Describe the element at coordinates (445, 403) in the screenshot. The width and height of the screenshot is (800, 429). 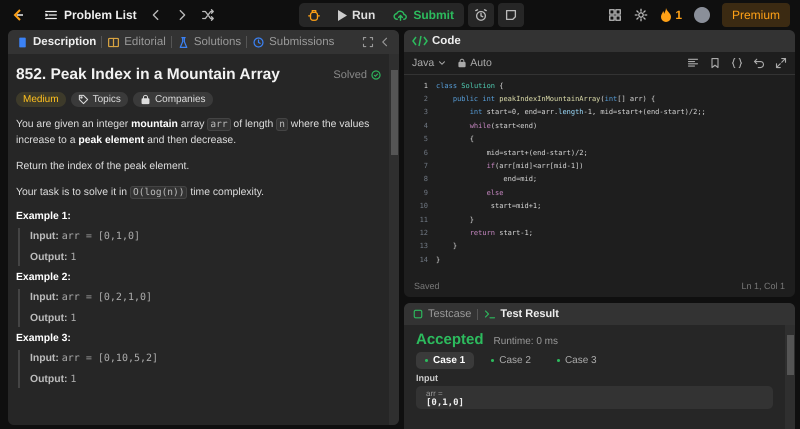
I see `parameter-value: [0,1,0]` at that location.